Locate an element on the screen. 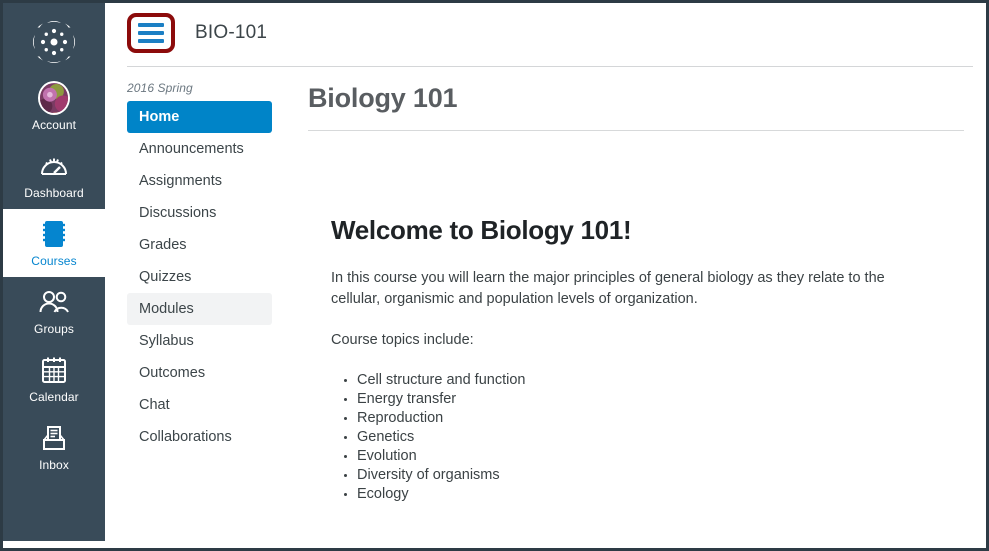 This screenshot has height=551, width=989. list-item: Ecology is located at coordinates (661, 494).